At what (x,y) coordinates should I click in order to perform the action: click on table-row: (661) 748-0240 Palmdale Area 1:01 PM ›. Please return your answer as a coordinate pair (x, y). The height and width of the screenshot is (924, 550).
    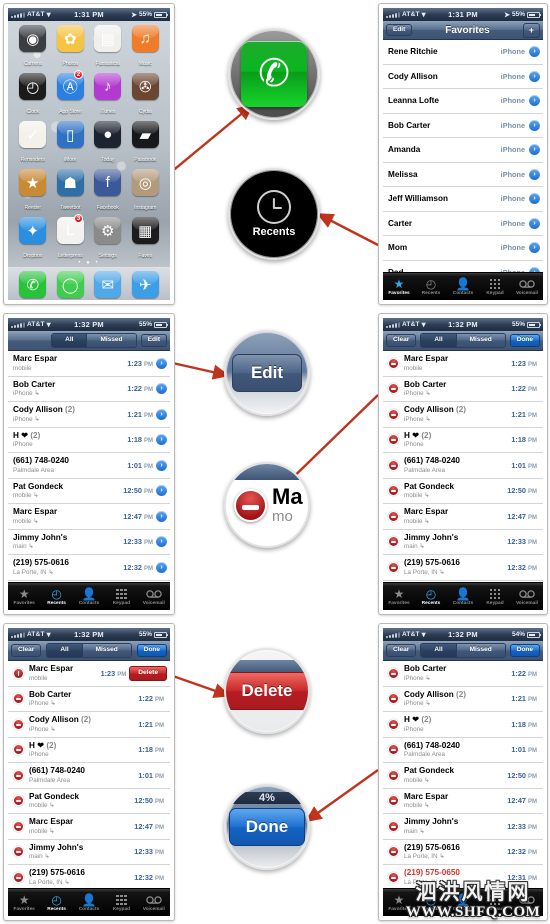
    Looking at the image, I should click on (89, 466).